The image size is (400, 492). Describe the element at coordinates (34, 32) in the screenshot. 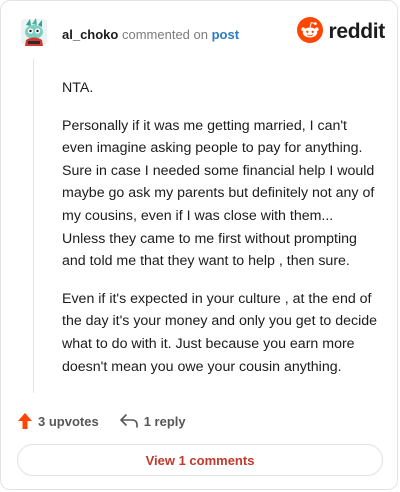

I see `user-avatar` at that location.